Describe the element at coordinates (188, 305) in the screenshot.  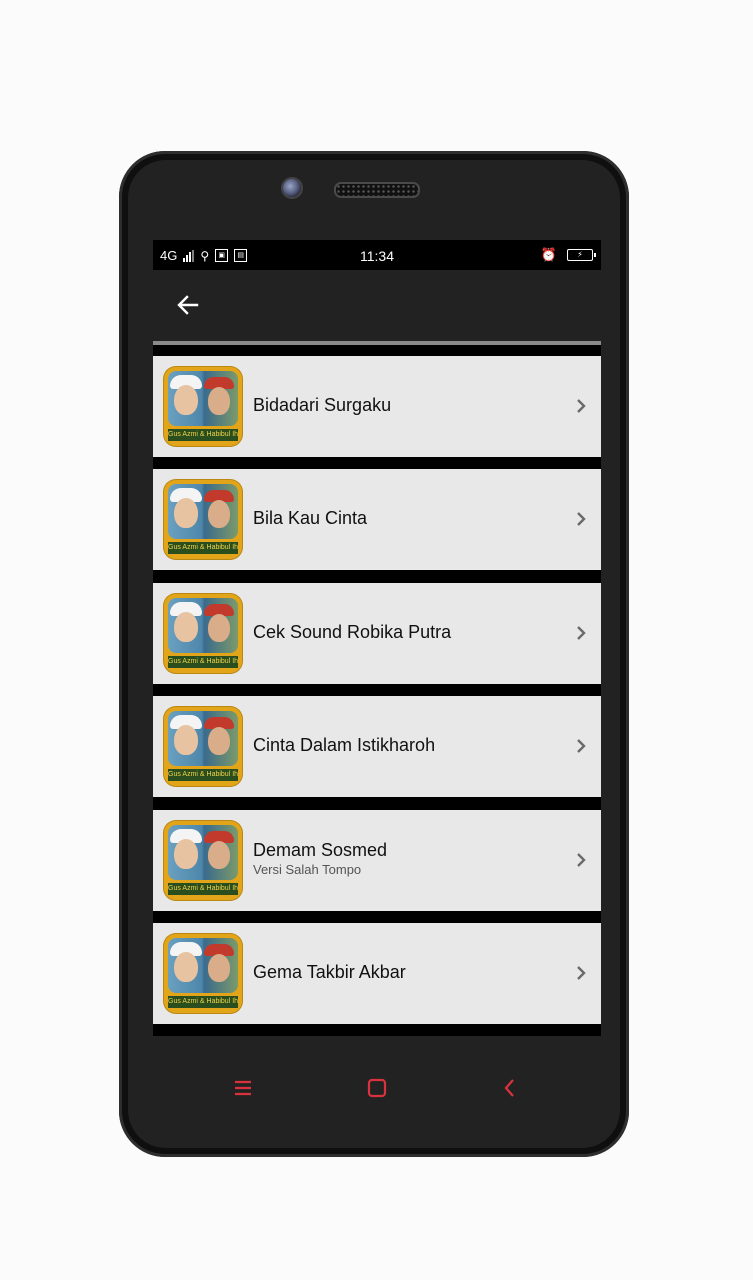
I see `arrow-left-icon` at that location.